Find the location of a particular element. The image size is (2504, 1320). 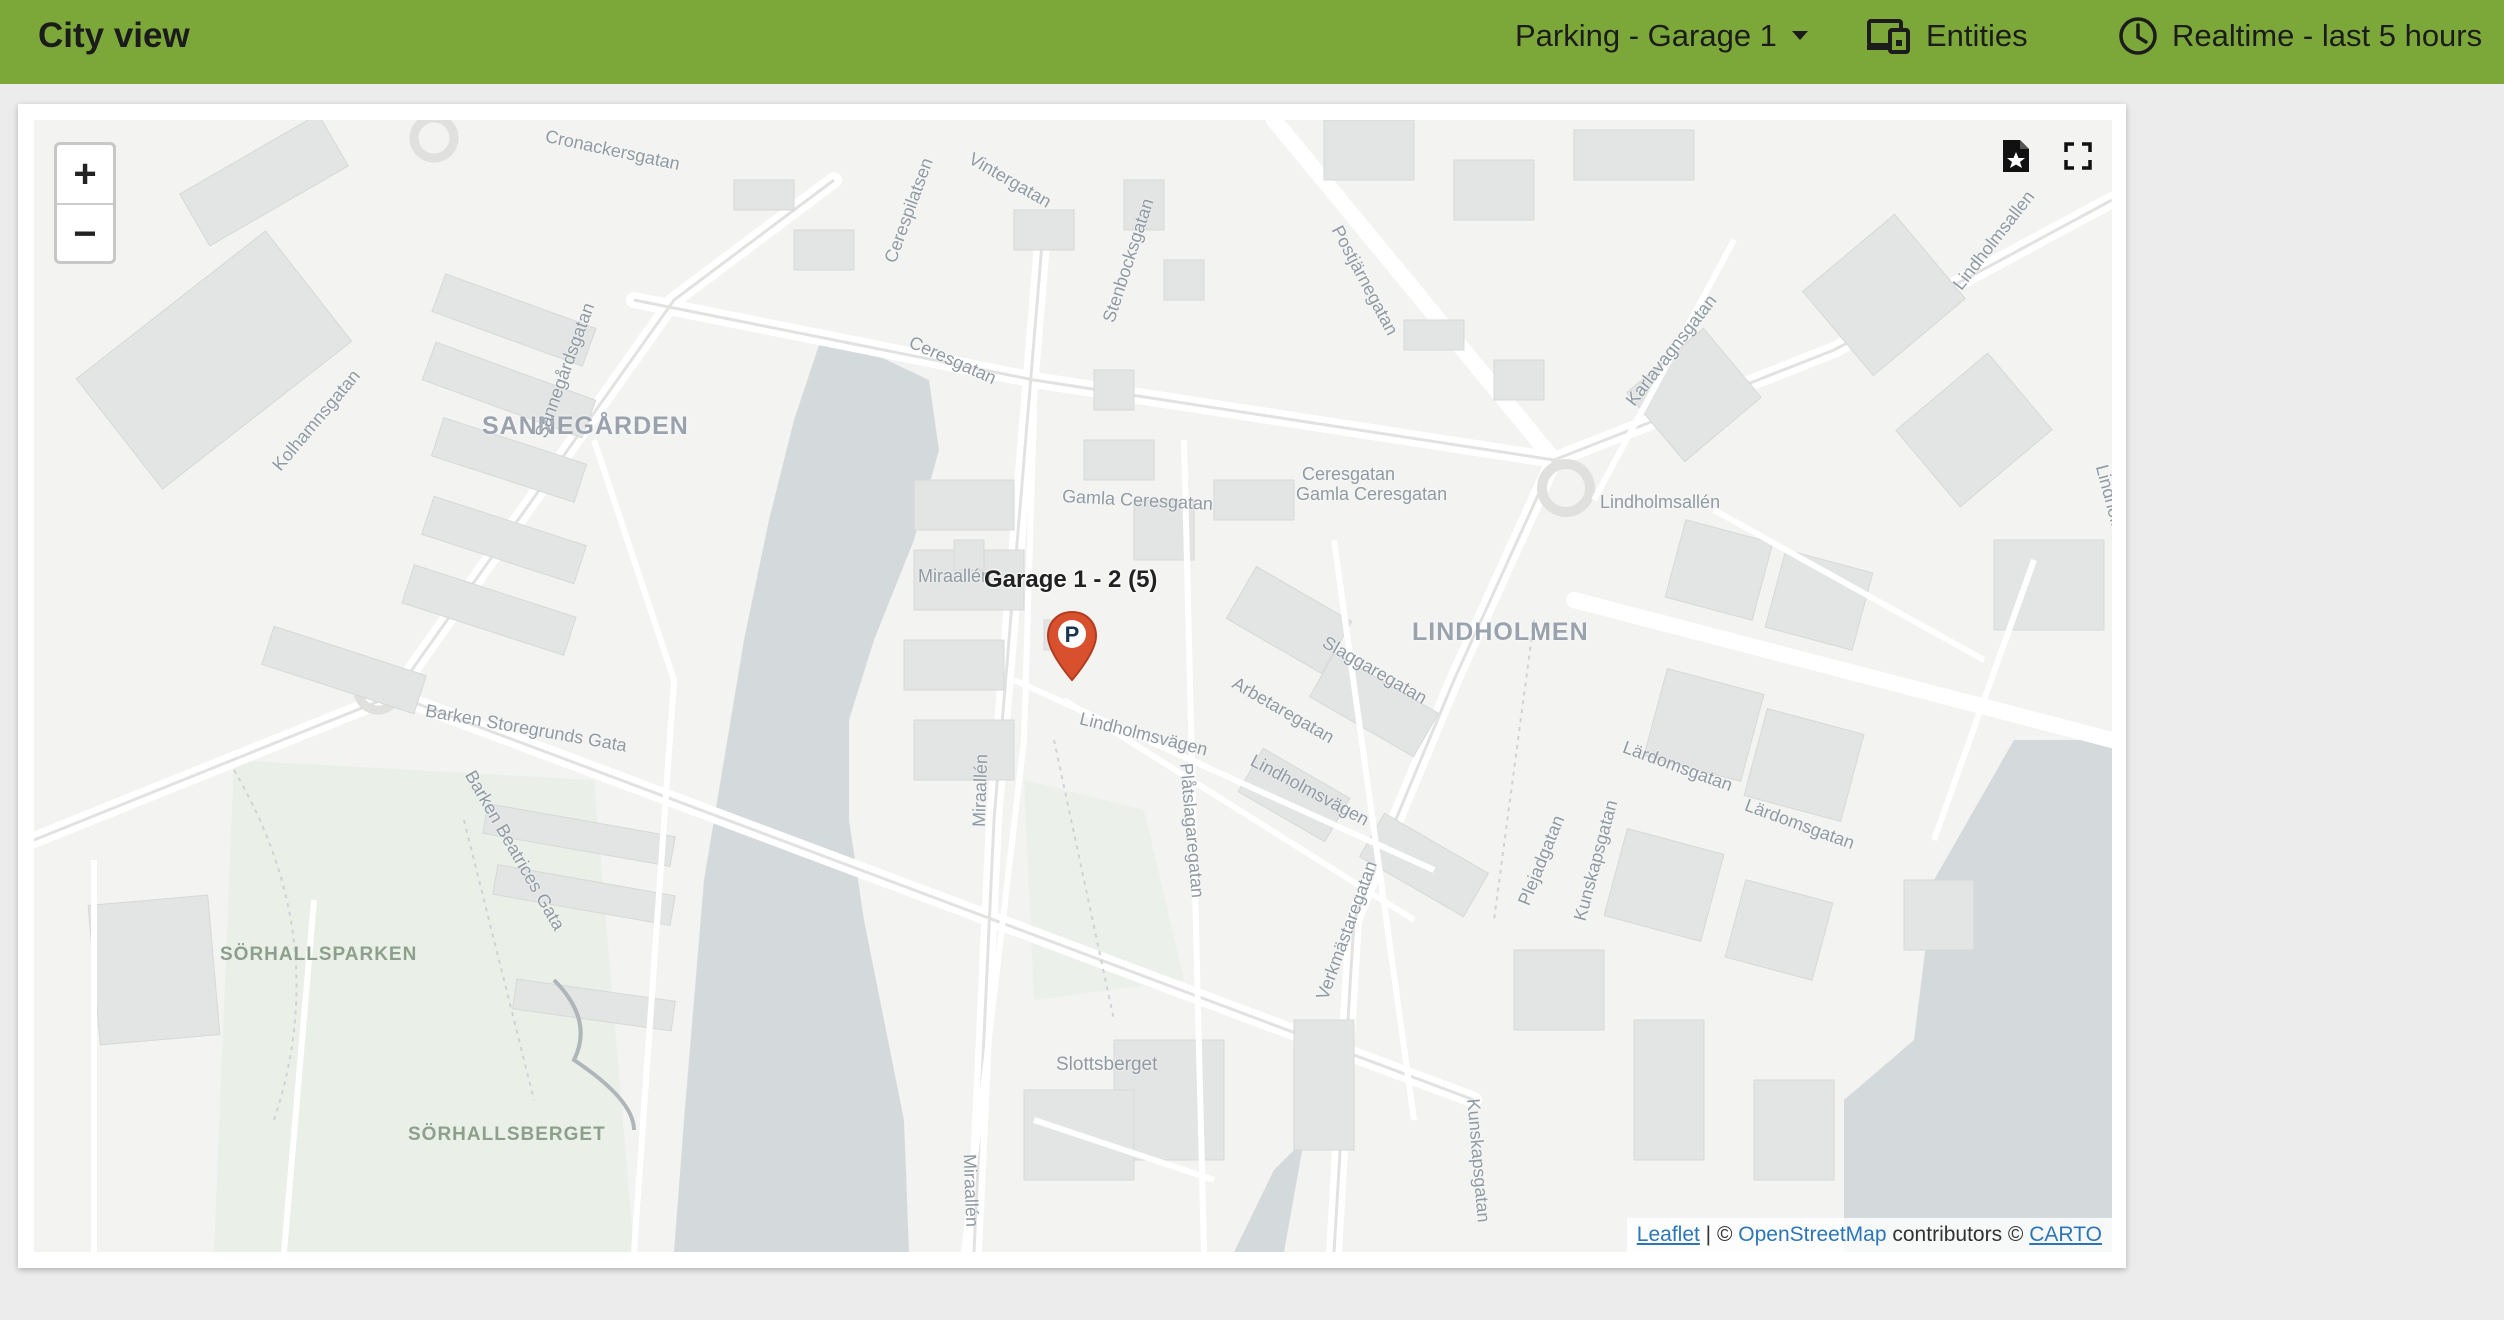

fullscreen-button is located at coordinates (2078, 158).